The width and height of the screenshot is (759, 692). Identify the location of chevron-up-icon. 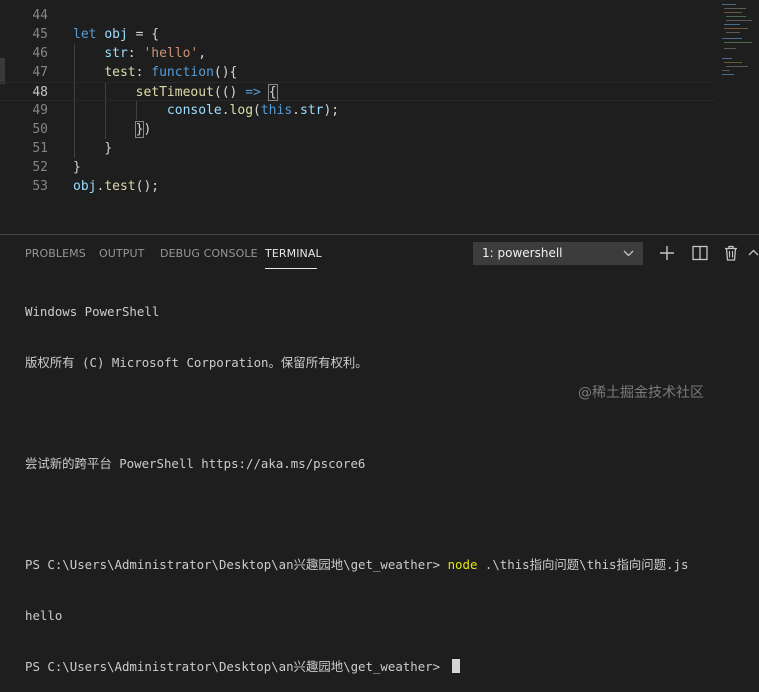
(753, 253).